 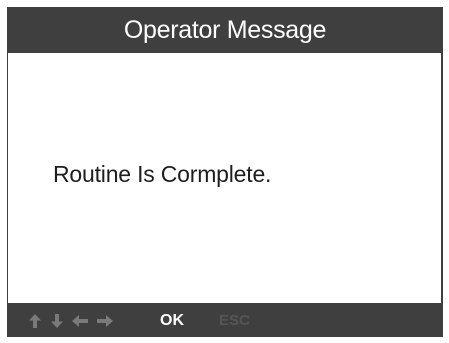 I want to click on arrow-right-icon, so click(x=105, y=321).